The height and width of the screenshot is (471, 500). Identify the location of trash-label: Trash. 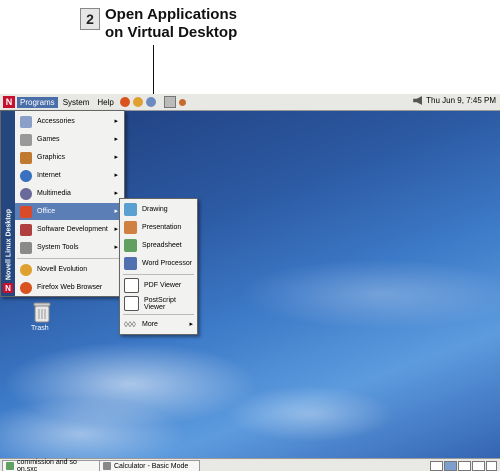
(40, 328).